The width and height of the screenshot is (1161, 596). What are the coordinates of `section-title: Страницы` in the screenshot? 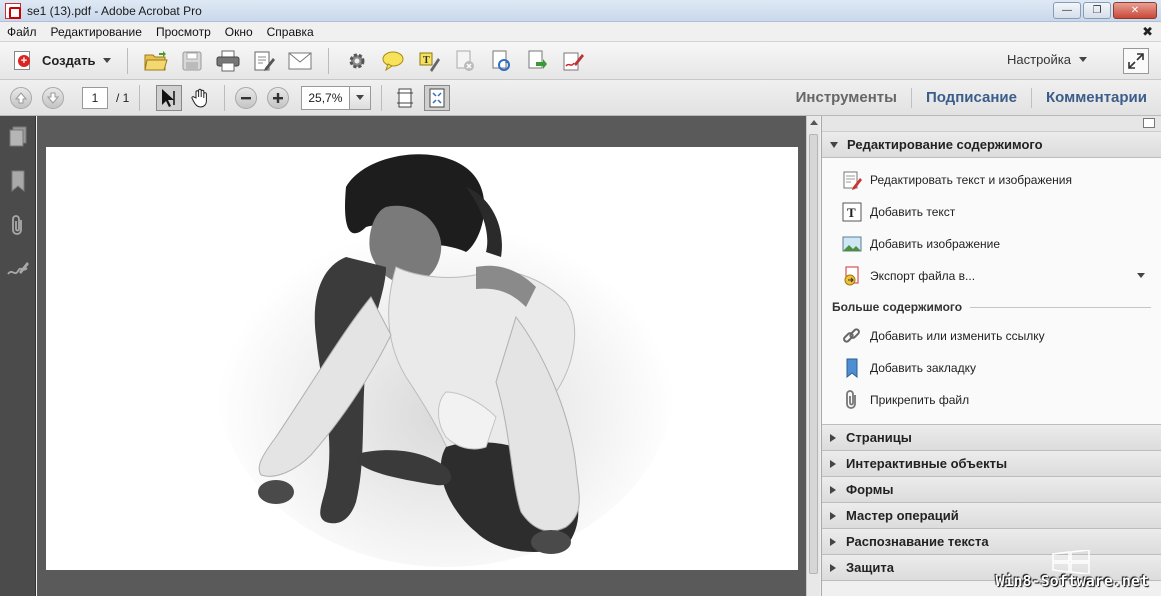 It's located at (879, 437).